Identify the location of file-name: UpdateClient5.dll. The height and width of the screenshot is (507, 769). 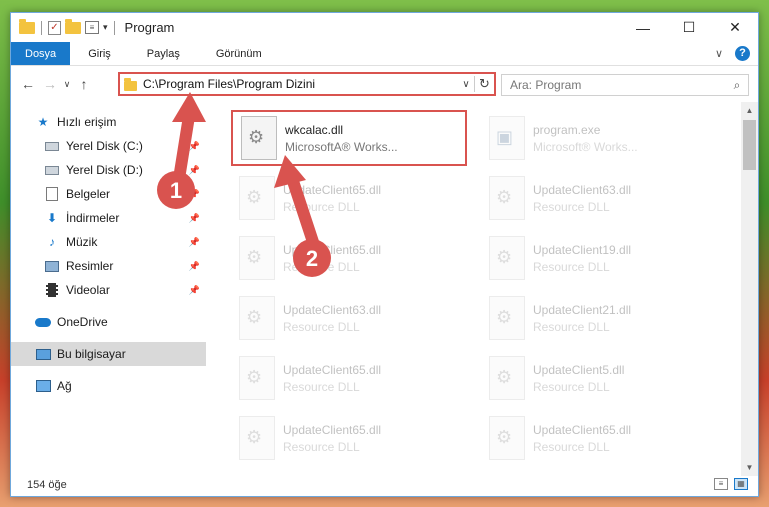
(579, 369).